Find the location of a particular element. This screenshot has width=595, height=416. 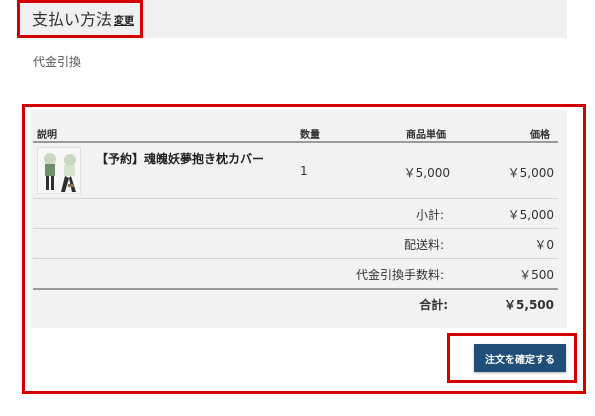

payment-method-value: 代金引換 is located at coordinates (57, 62).